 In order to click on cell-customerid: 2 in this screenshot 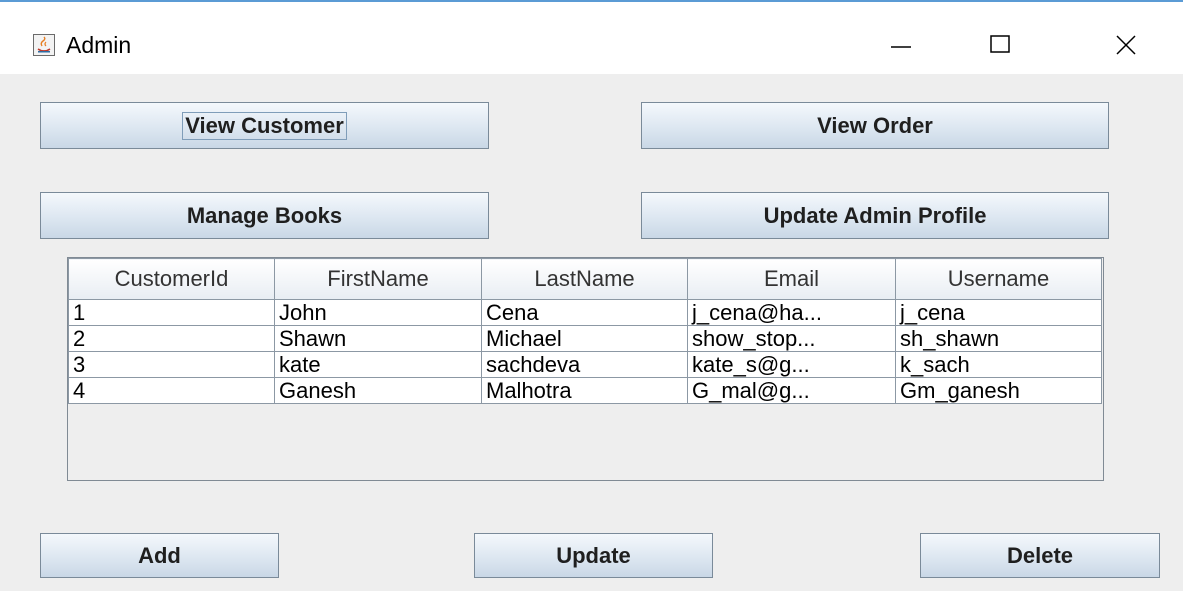, I will do `click(171, 338)`.